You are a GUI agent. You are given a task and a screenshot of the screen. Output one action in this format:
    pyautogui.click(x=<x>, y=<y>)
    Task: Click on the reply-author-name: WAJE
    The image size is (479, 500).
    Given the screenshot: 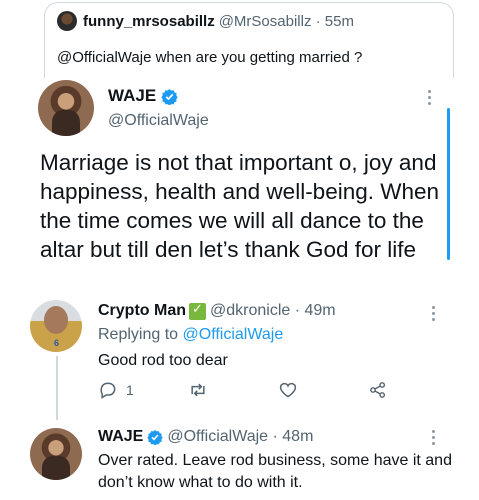 What is the action you would take?
    pyautogui.click(x=120, y=437)
    